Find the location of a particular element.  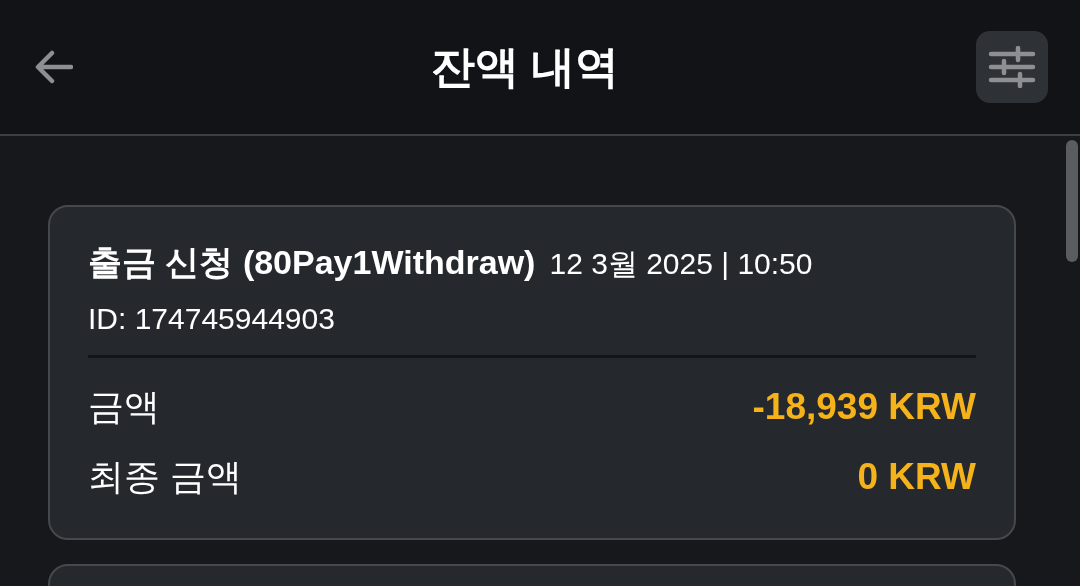

transaction-date: 12 3월 2025 | 10:50 is located at coordinates (681, 264).